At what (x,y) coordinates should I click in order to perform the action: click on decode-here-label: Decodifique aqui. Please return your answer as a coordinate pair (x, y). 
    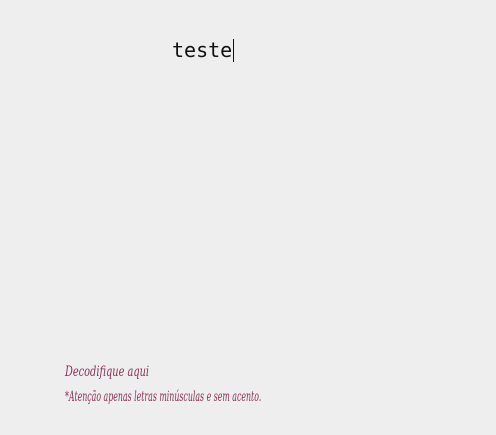
    Looking at the image, I should click on (107, 372).